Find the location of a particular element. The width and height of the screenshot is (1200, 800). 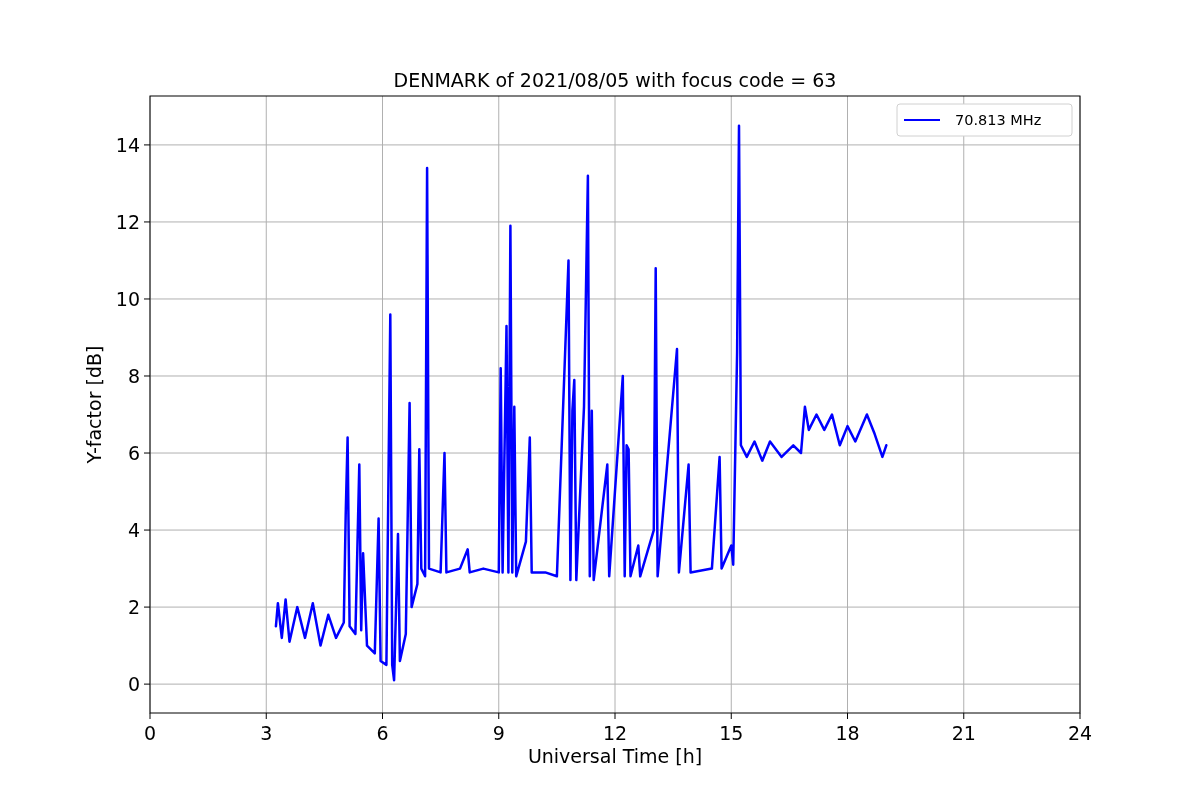

y-tick-label: 4 is located at coordinates (133, 530).